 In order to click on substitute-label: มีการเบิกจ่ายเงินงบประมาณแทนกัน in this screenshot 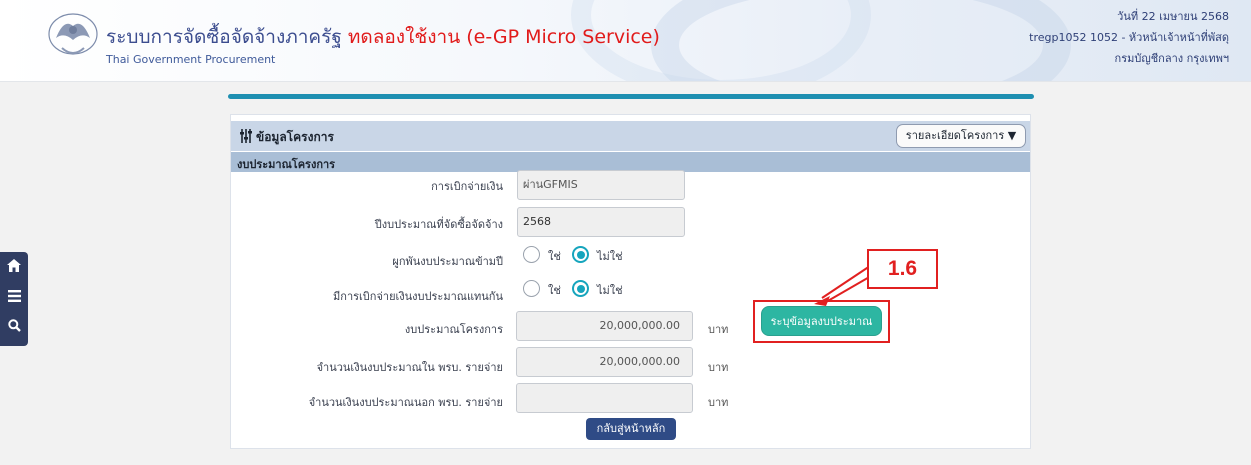, I will do `click(418, 296)`.